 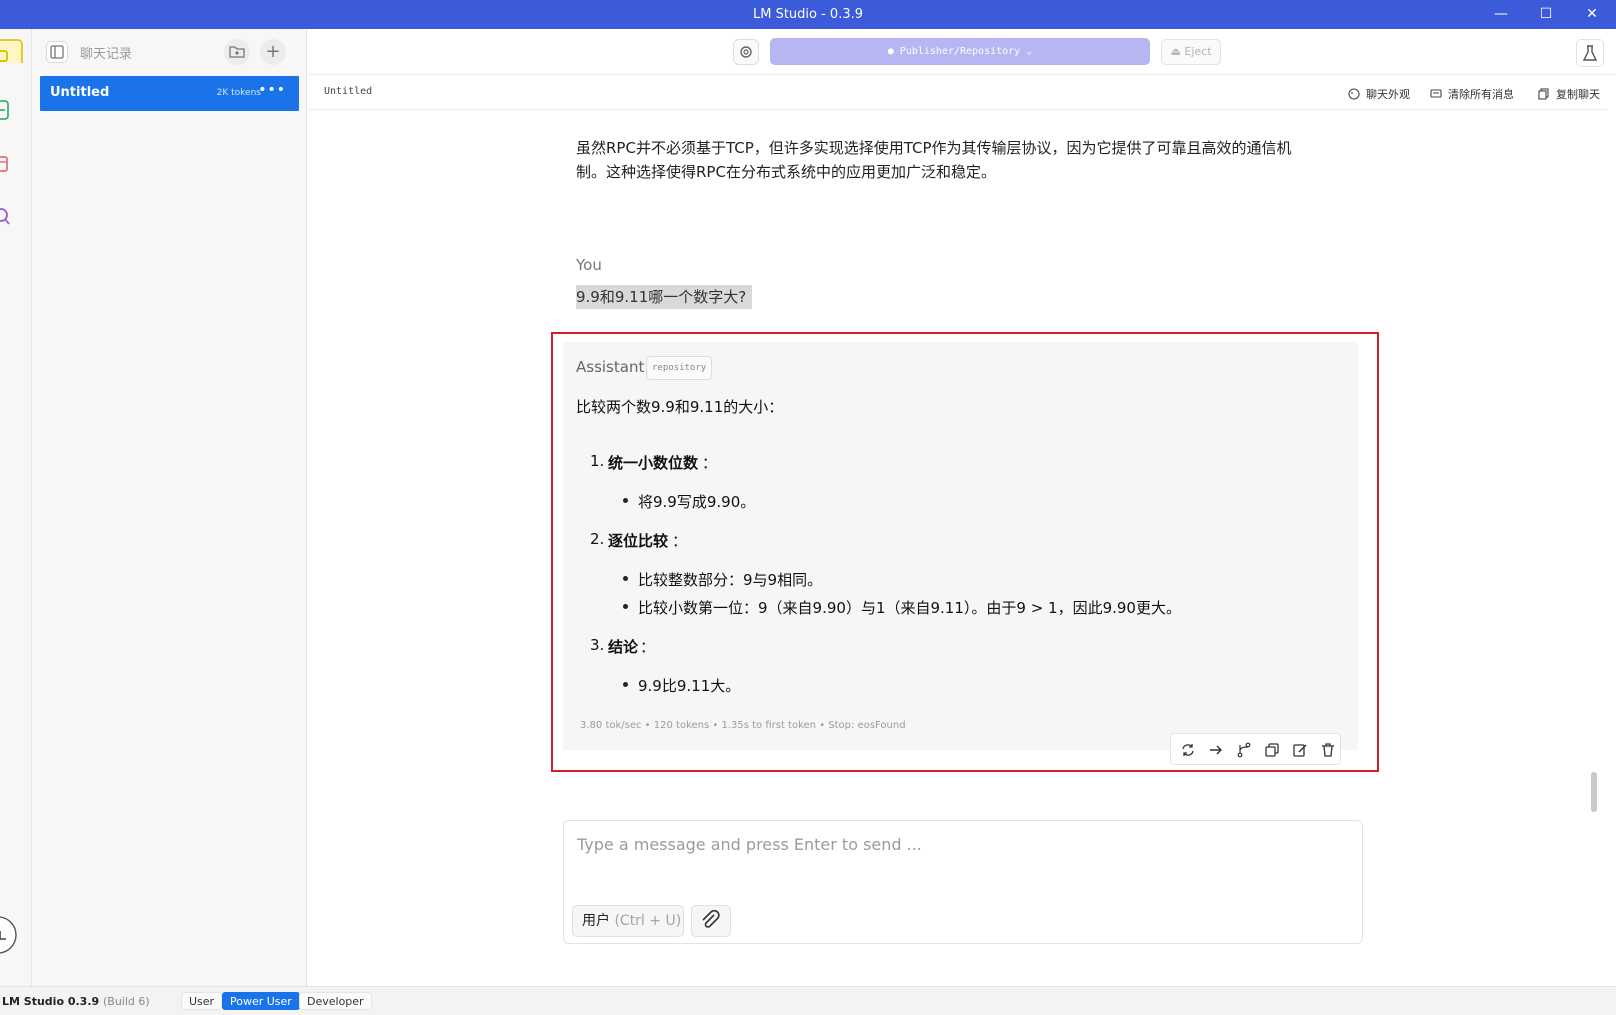 What do you see at coordinates (1594, 792) in the screenshot?
I see `scrollbar-thumb` at bounding box center [1594, 792].